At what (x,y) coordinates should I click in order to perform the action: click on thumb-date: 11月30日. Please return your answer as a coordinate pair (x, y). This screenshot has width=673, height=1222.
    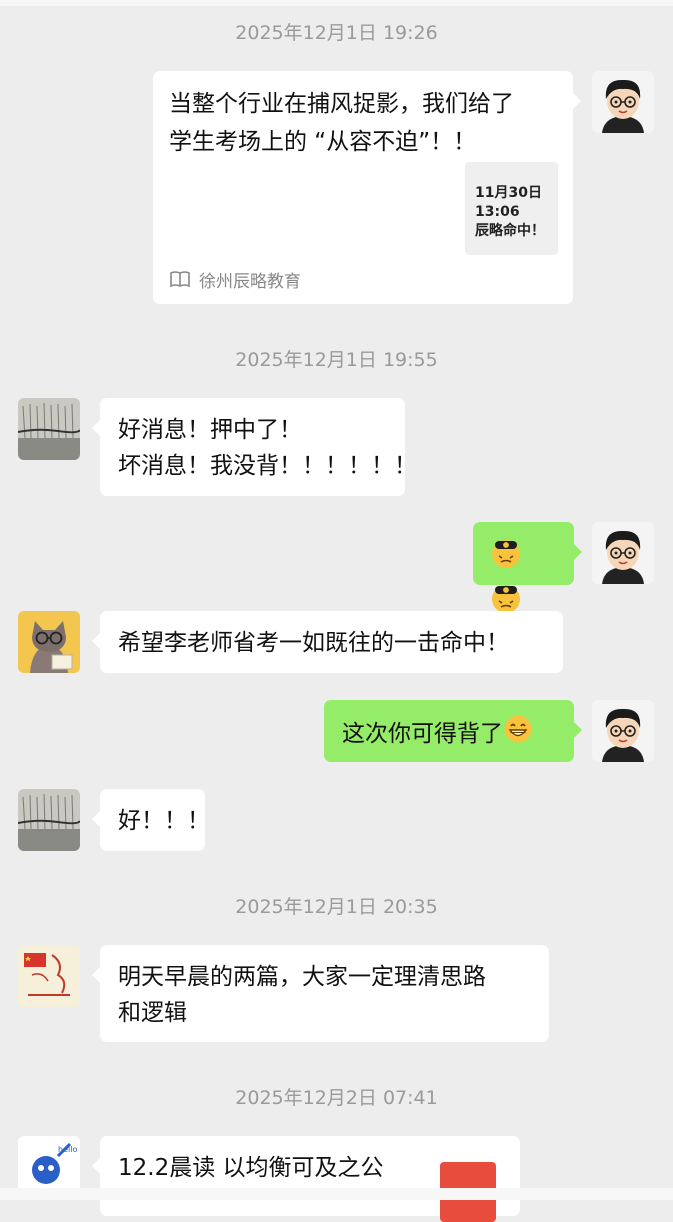
    Looking at the image, I should click on (508, 193).